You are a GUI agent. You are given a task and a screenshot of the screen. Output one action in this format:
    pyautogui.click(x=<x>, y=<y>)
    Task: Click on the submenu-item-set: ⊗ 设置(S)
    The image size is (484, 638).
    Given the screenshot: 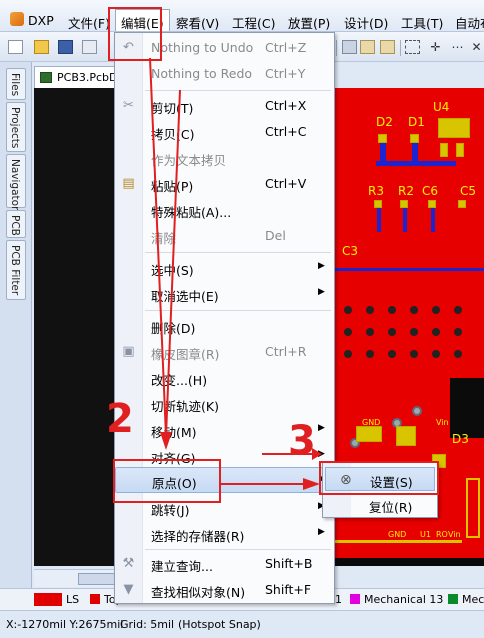 What is the action you would take?
    pyautogui.click(x=380, y=479)
    